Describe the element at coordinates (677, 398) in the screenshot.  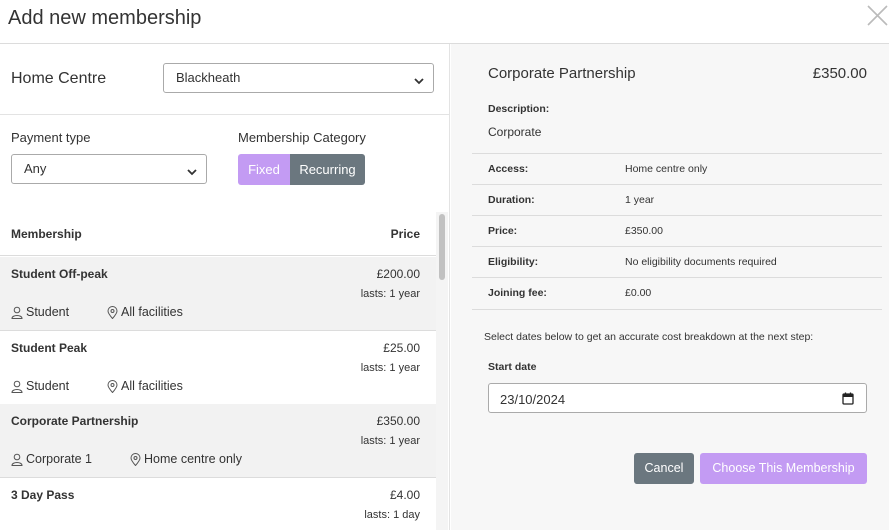
I see `start-date-input: 23/10/2024` at that location.